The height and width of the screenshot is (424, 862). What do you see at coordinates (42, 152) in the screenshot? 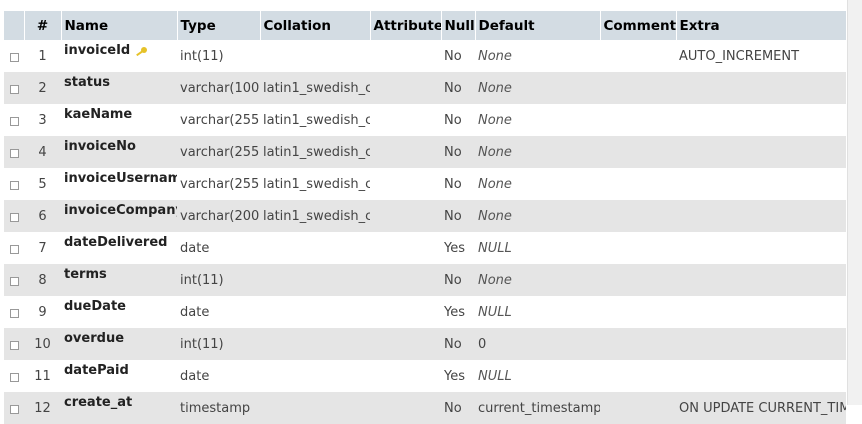
I see `cell-num: 4` at bounding box center [42, 152].